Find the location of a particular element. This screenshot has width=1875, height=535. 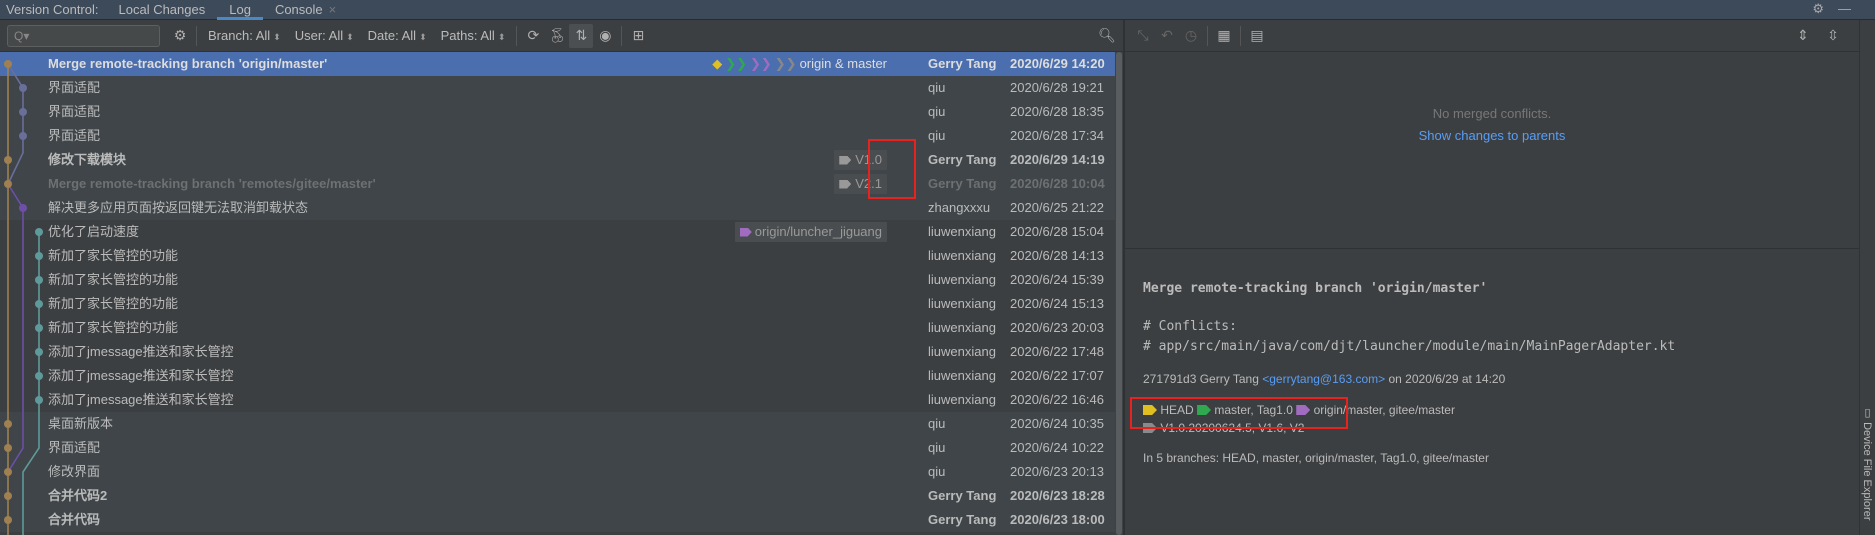

eye-icon: ◉ is located at coordinates (605, 36).